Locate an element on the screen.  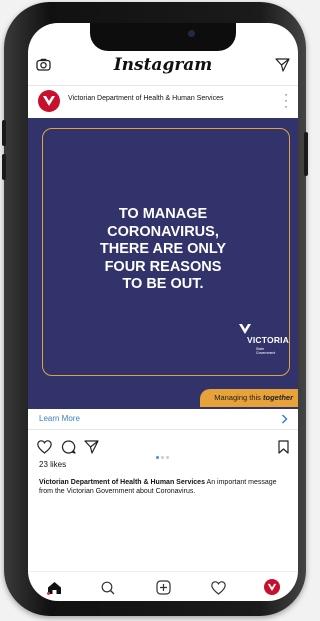
headline-line: FOUR REASONS is located at coordinates (163, 266).